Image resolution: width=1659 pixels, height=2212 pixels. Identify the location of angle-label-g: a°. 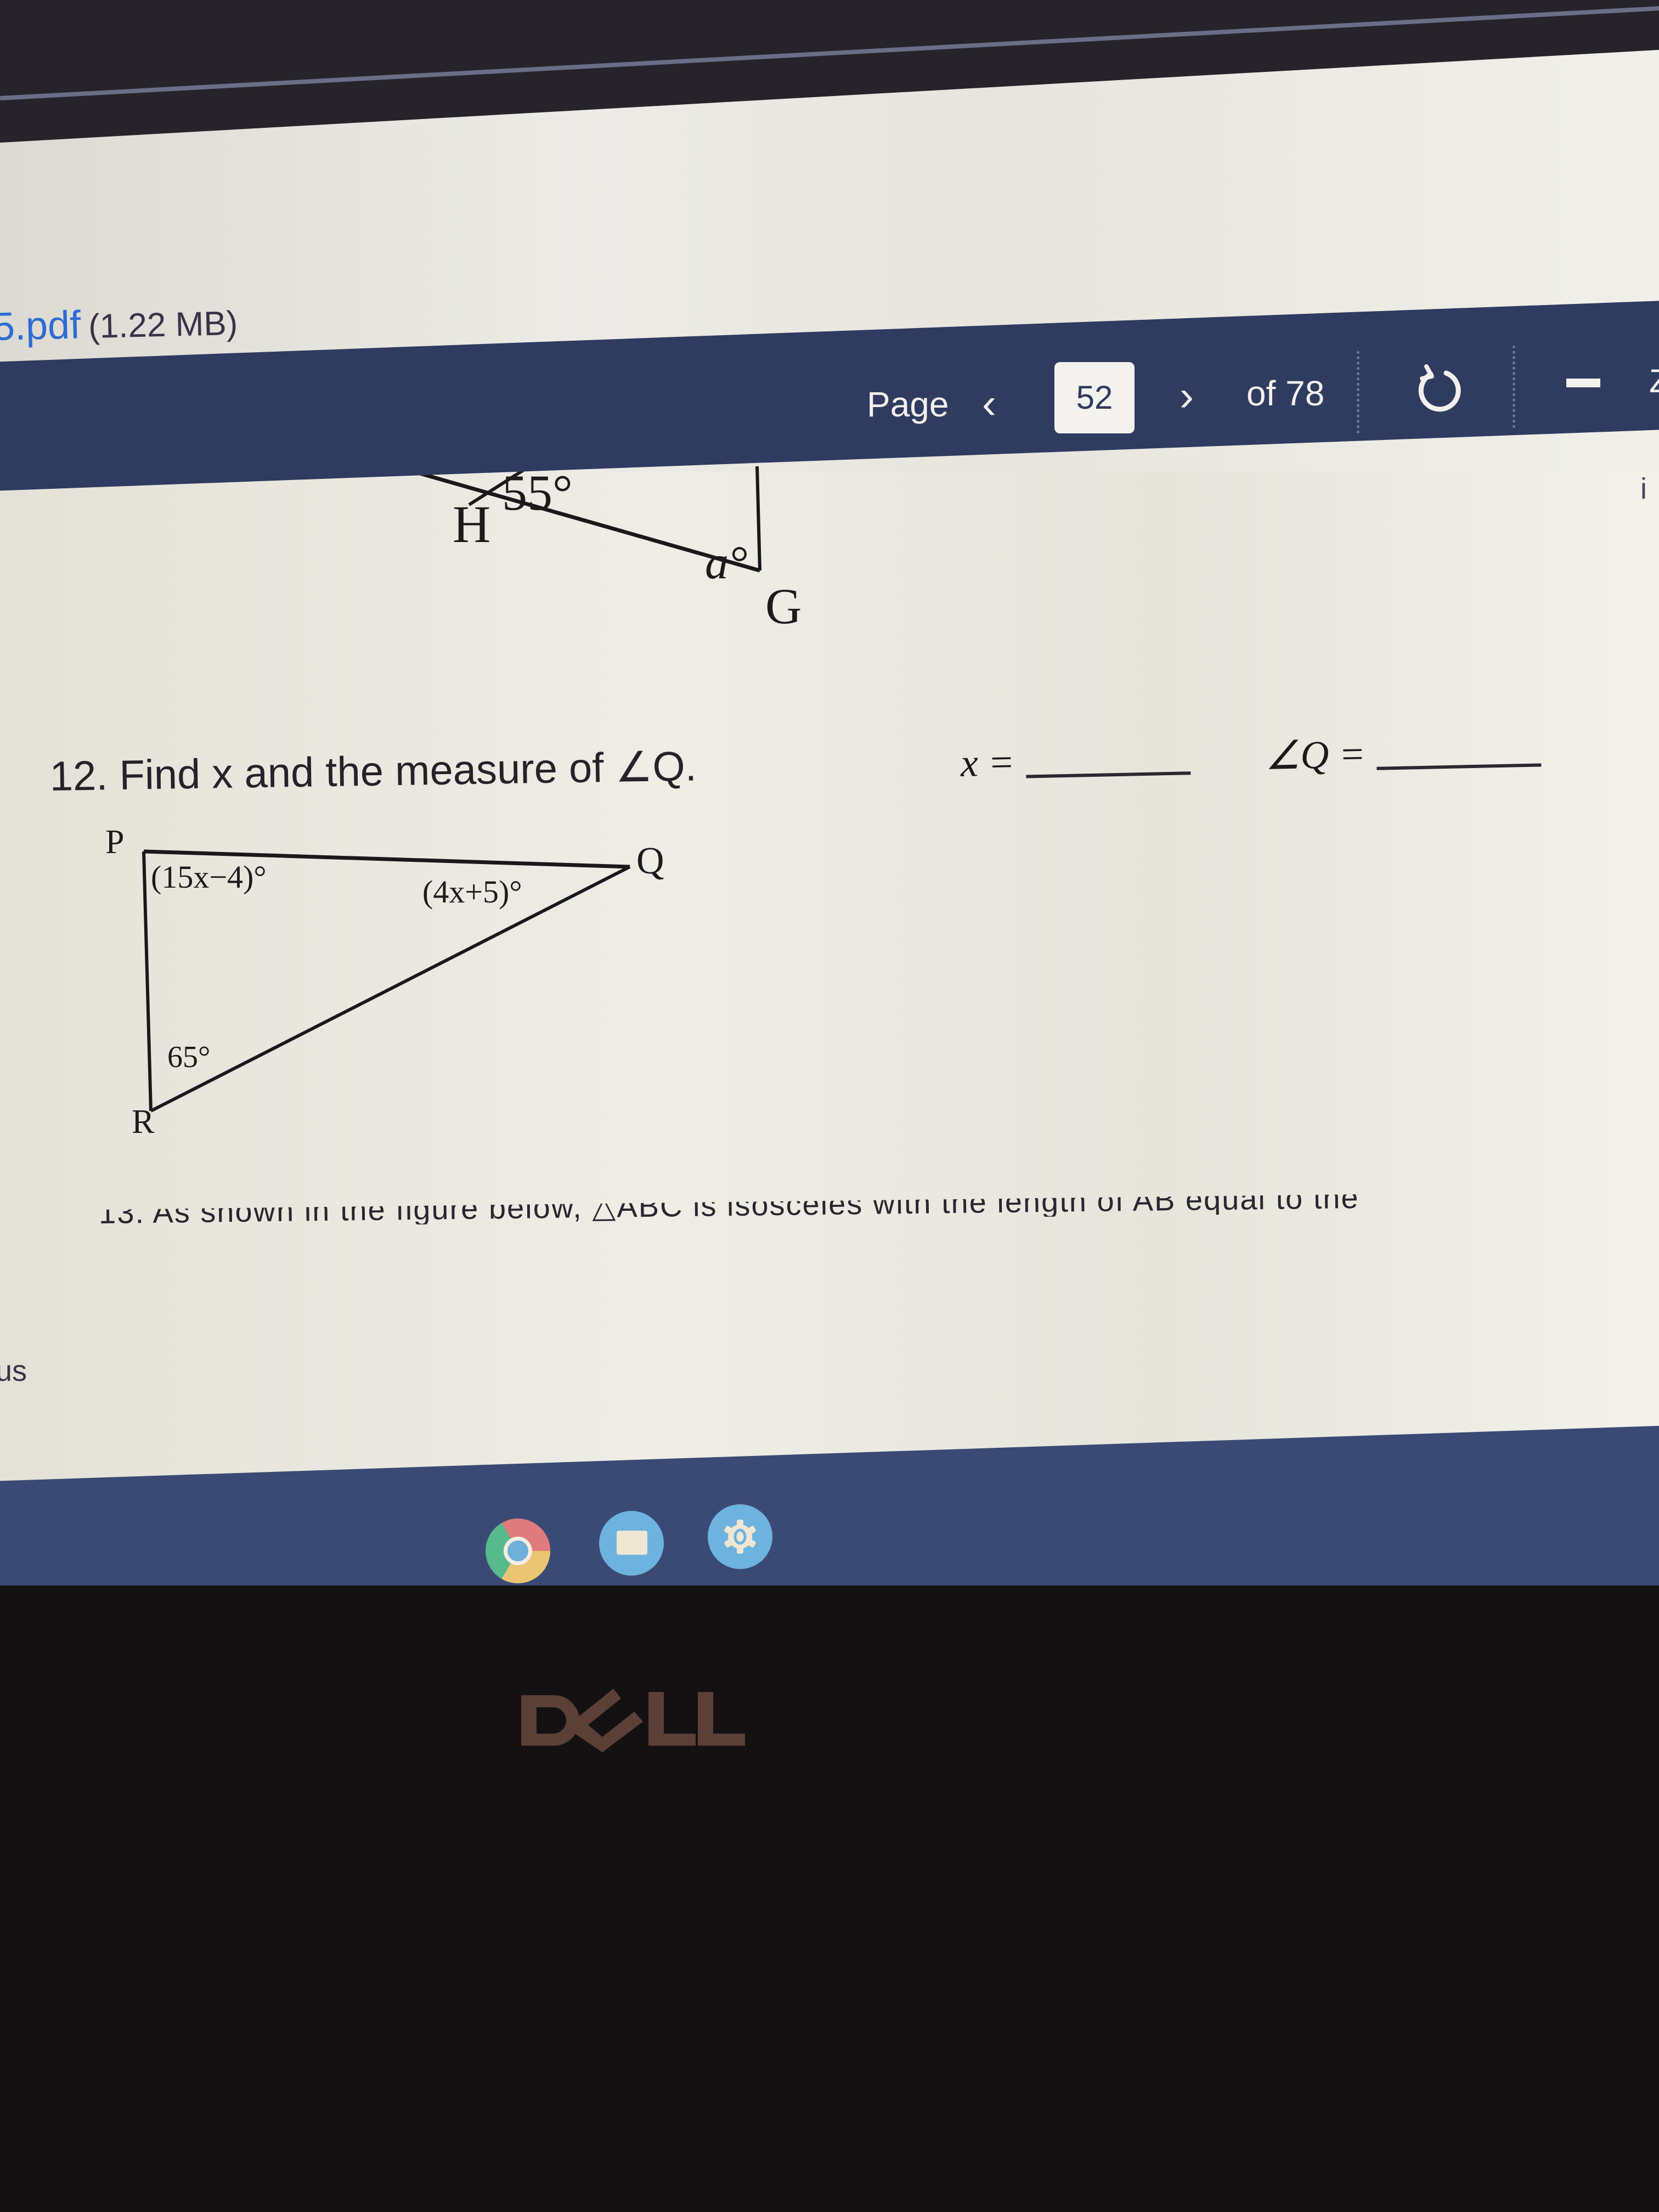
(727, 562).